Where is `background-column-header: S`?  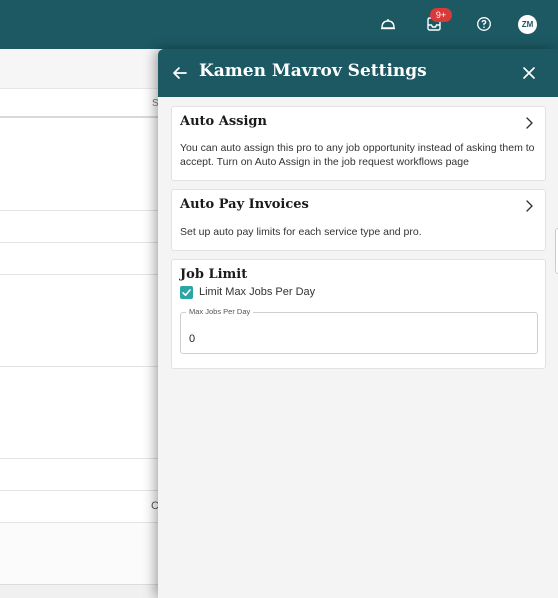 background-column-header: S is located at coordinates (80, 103).